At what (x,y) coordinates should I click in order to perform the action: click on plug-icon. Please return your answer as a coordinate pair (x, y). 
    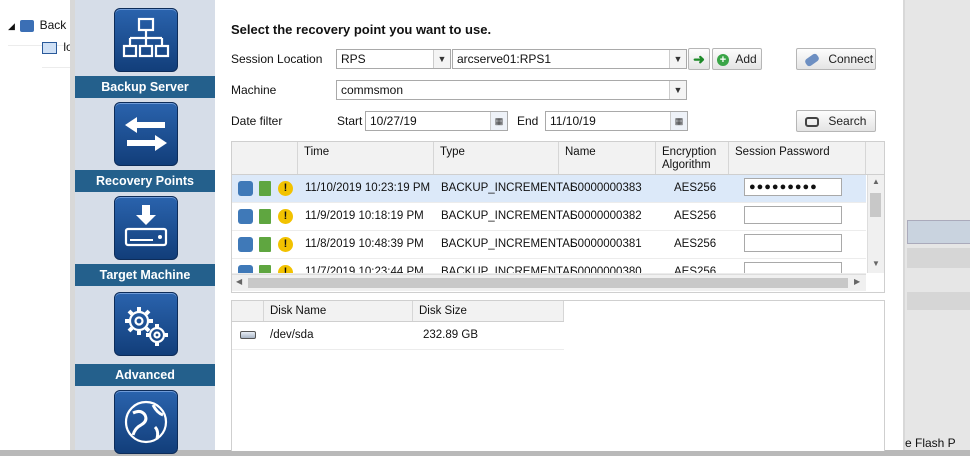
    Looking at the image, I should click on (812, 60).